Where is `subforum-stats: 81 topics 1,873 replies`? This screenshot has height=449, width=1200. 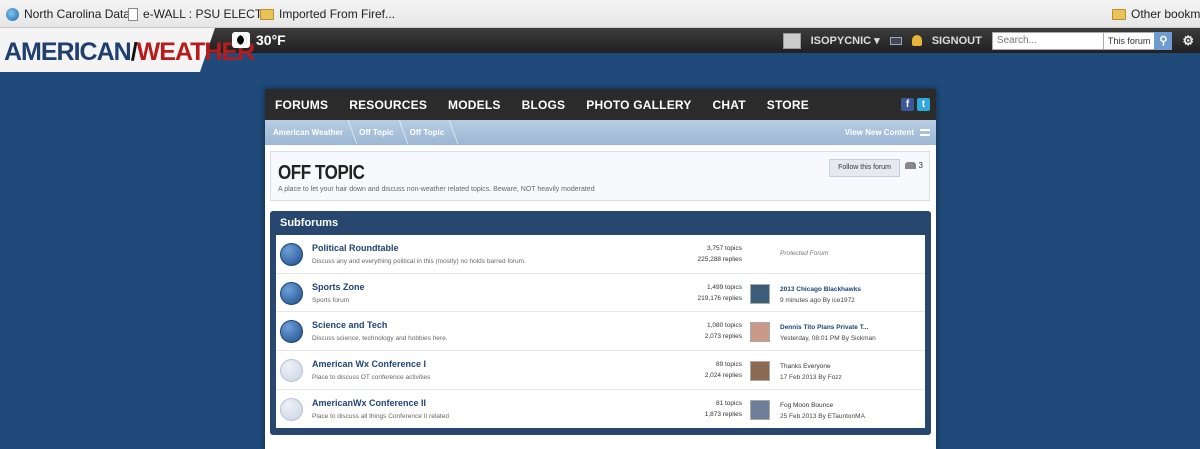
subforum-stats: 81 topics 1,873 replies is located at coordinates (699, 409).